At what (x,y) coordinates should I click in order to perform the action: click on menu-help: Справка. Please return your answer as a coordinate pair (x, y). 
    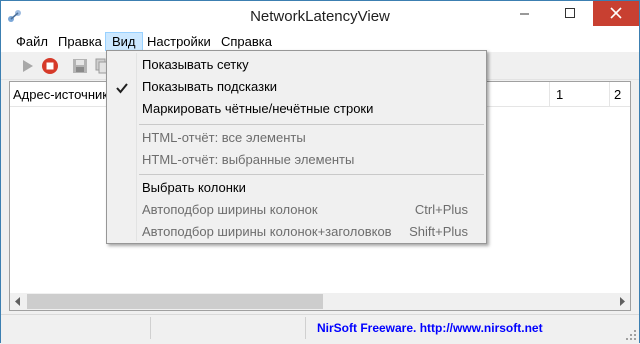
    Looking at the image, I should click on (246, 41).